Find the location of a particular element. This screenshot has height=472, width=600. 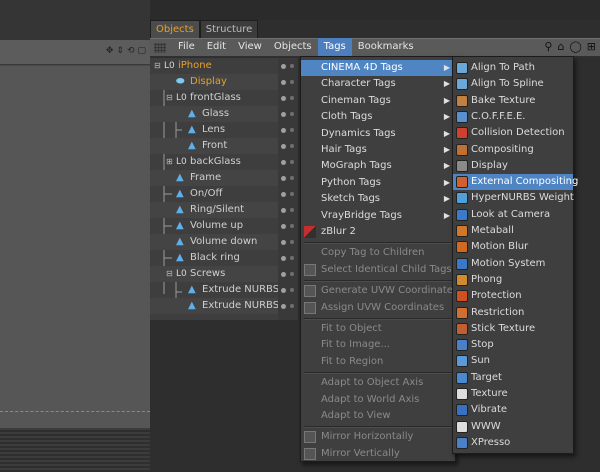

menu-view: View is located at coordinates (250, 47).